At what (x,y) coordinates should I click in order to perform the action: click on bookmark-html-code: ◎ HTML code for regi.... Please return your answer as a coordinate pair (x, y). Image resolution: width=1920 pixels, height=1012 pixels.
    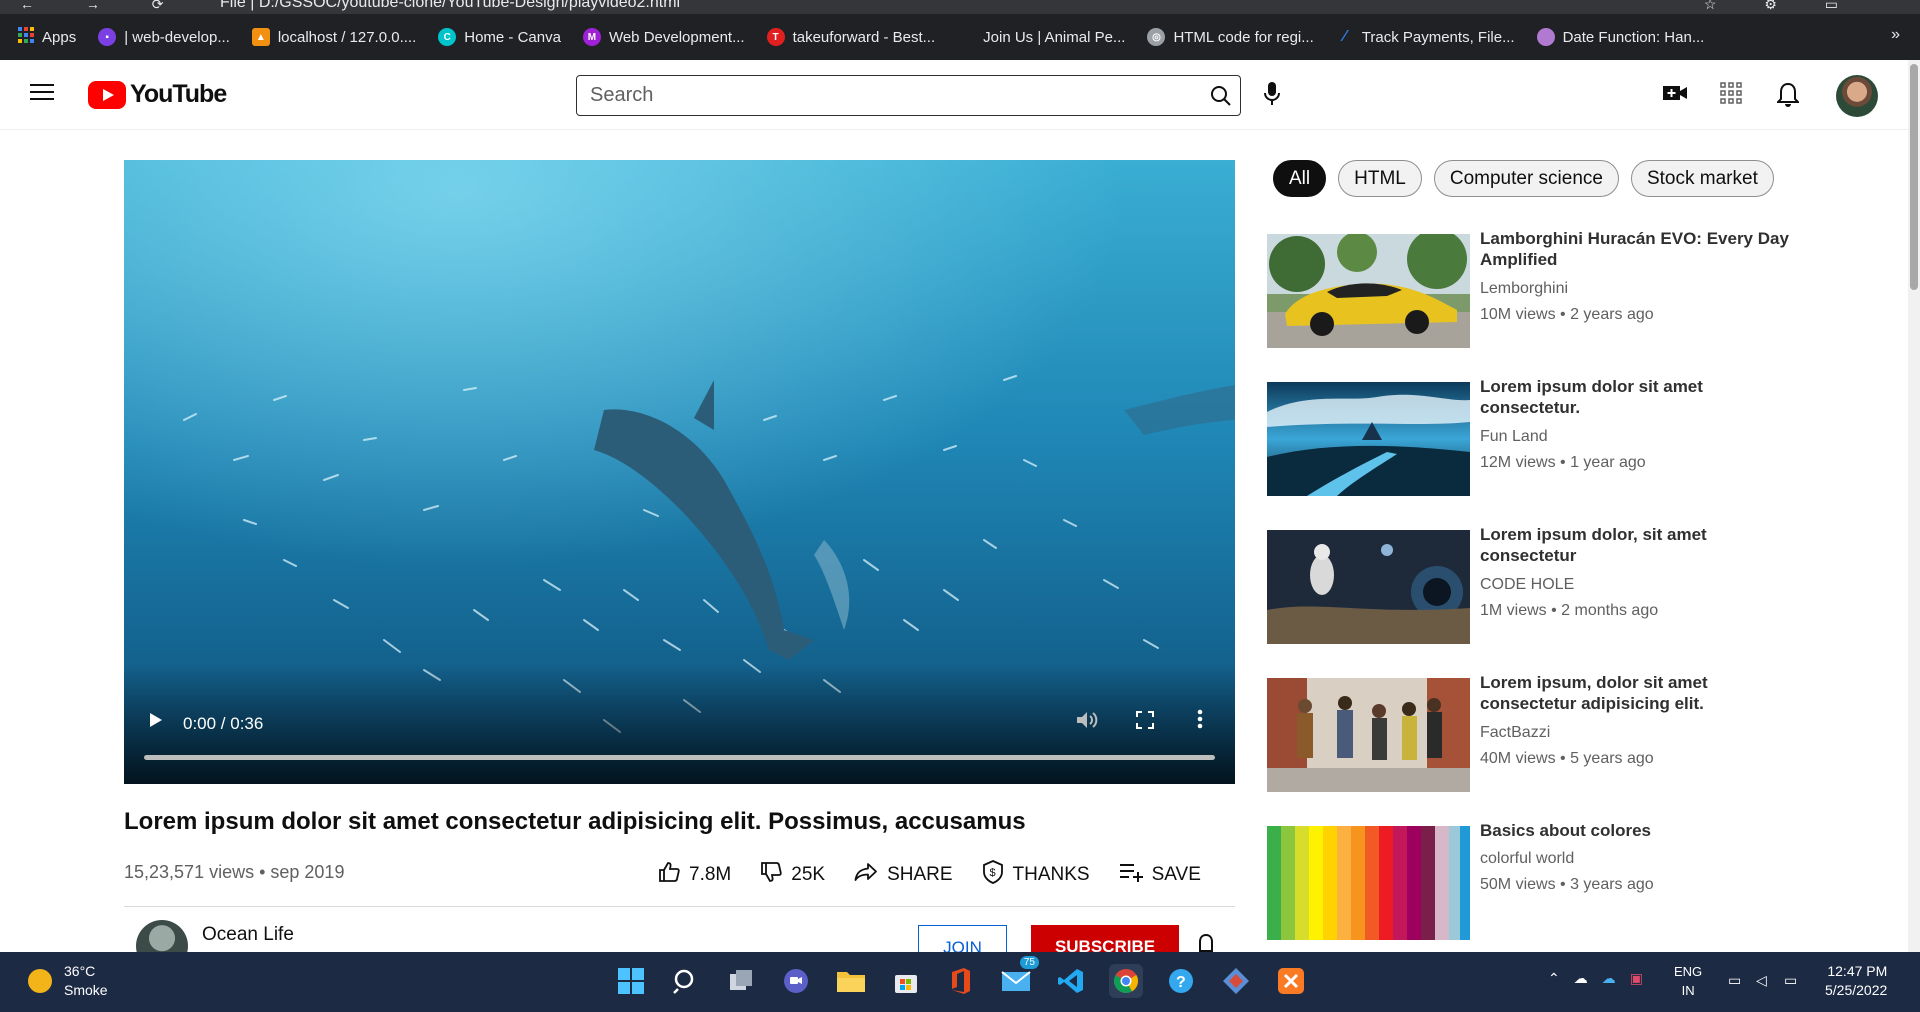
    Looking at the image, I should click on (1230, 37).